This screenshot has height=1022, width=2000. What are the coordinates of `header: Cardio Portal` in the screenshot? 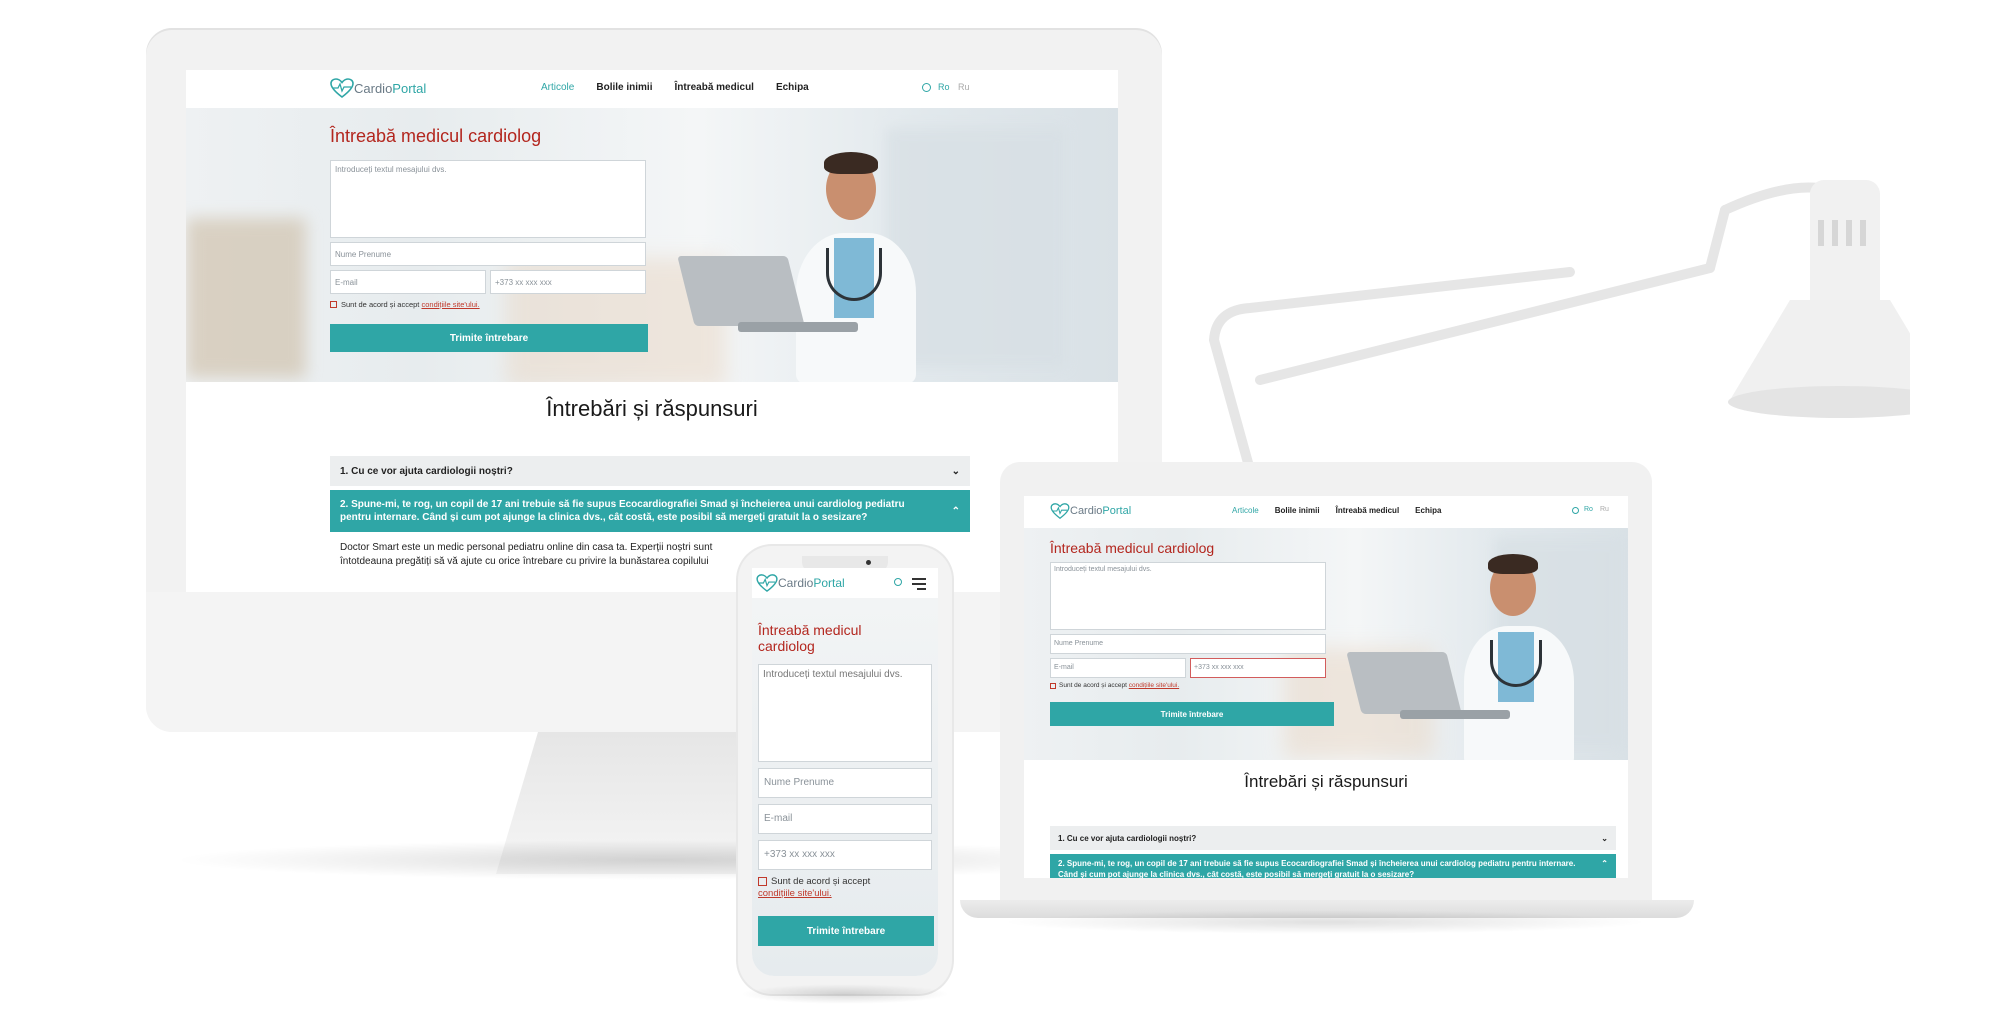 It's located at (845, 583).